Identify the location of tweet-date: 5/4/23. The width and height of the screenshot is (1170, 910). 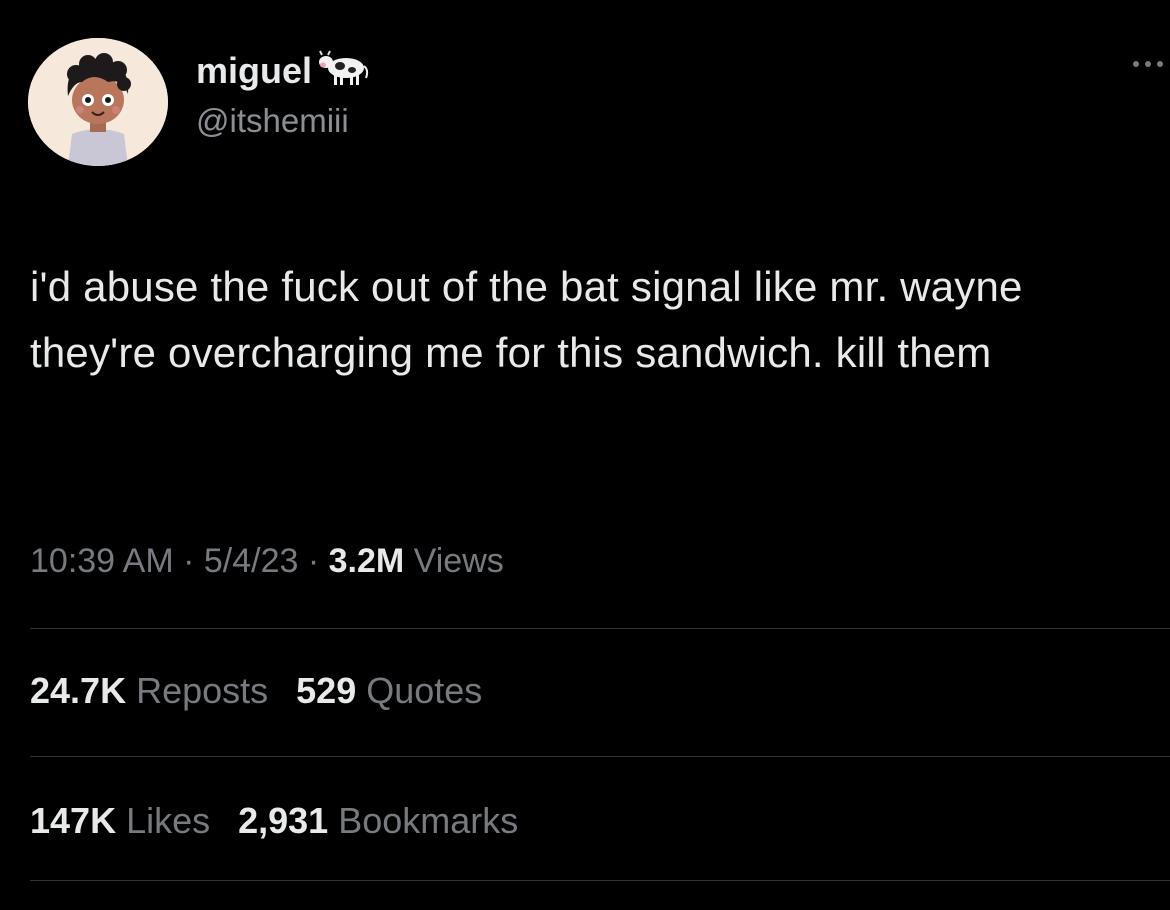
(251, 561).